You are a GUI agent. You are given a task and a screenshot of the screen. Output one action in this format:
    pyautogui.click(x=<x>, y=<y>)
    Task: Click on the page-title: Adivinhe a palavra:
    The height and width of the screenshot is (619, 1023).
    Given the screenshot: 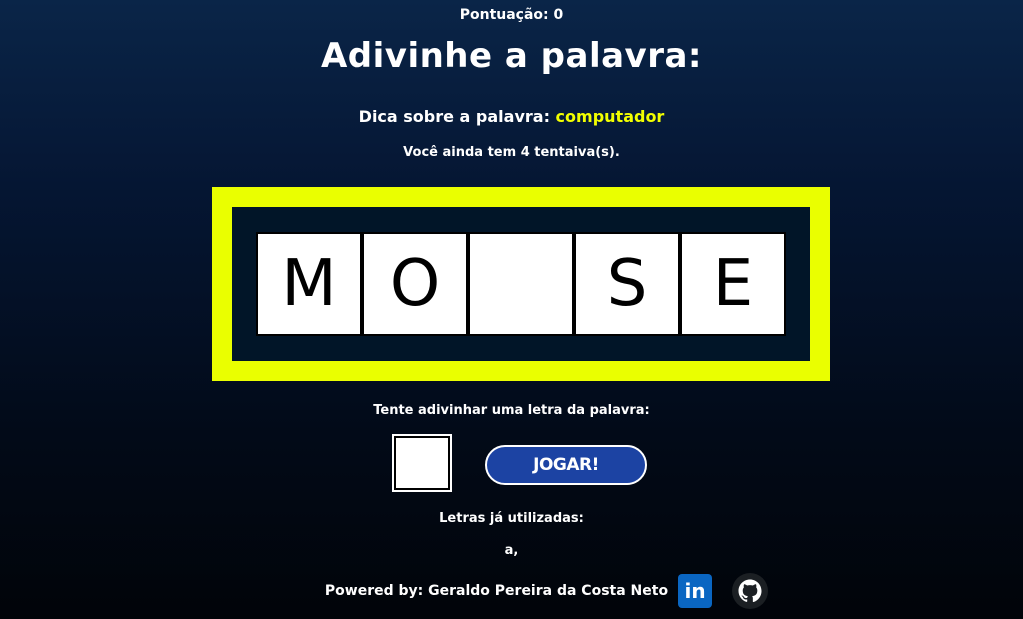 What is the action you would take?
    pyautogui.click(x=511, y=56)
    